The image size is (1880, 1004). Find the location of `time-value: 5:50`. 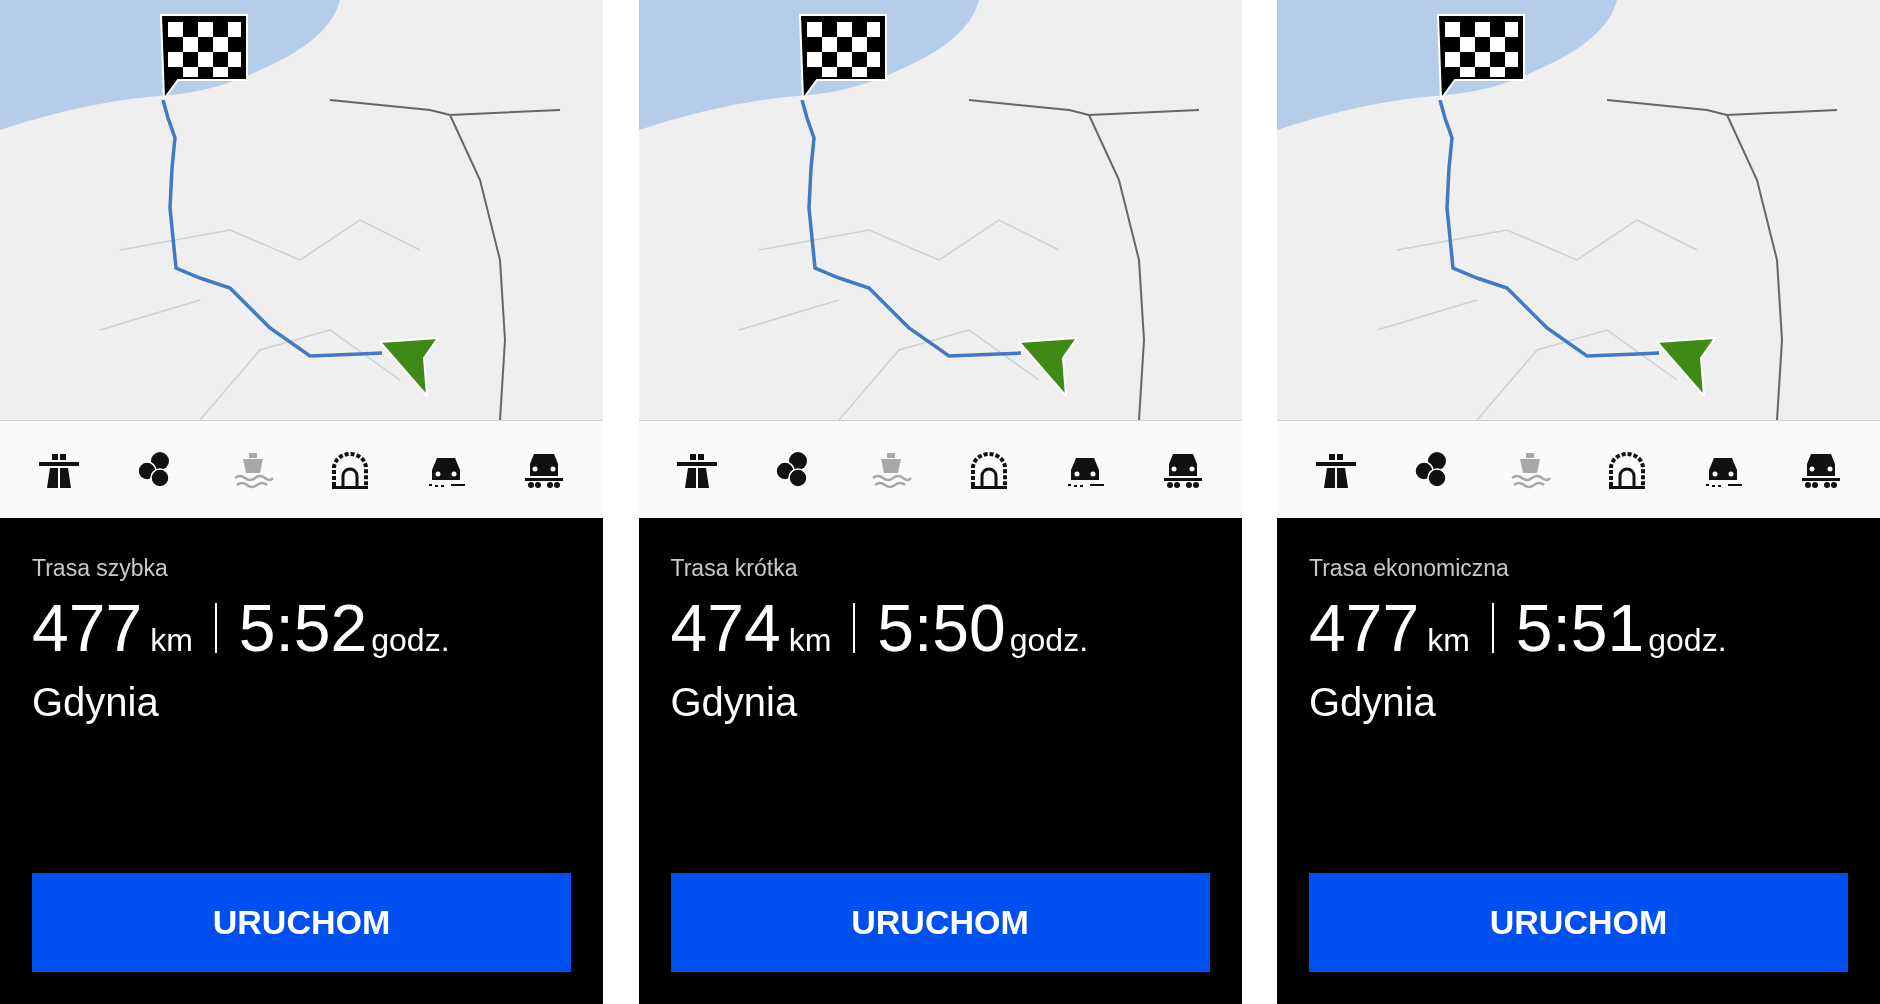

time-value: 5:50 is located at coordinates (941, 627).